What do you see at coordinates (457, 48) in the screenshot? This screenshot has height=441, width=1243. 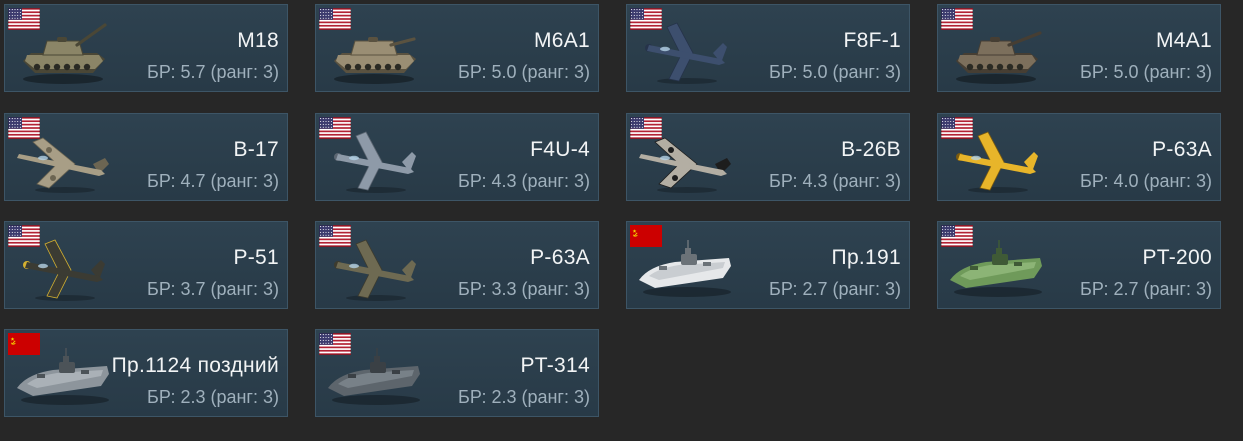 I see `vehicle-card: M6A1 БР: 5.0 (ранг: 3)` at bounding box center [457, 48].